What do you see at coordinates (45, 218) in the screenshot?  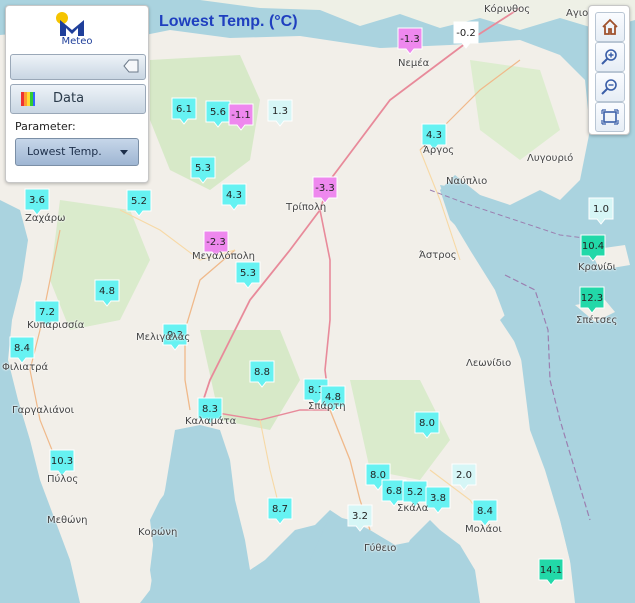 I see `place-label: Ζαχάρω` at bounding box center [45, 218].